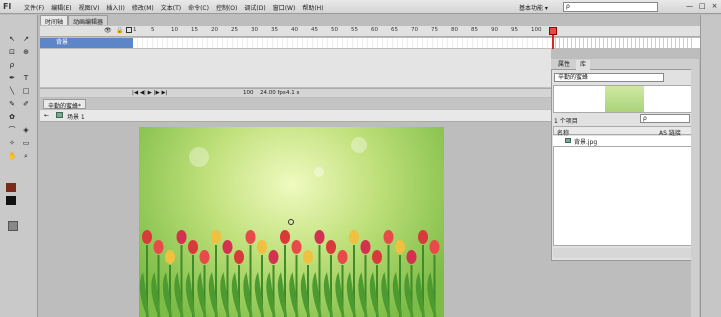 Image resolution: width=721 pixels, height=317 pixels. Describe the element at coordinates (26, 156) in the screenshot. I see `zoom-tool-icon: ⌕` at that location.